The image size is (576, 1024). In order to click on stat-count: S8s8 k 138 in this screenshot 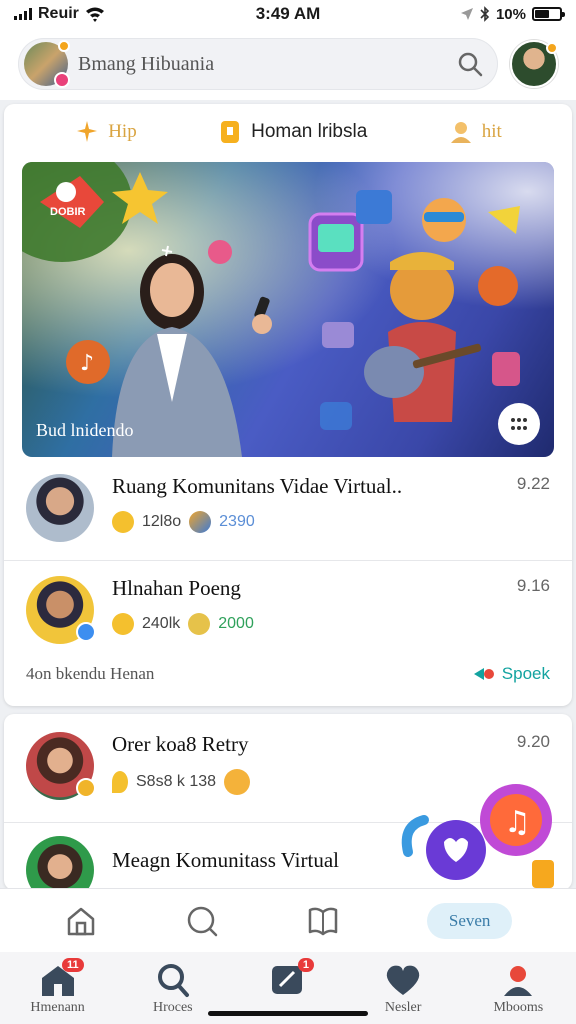, I will do `click(176, 781)`.